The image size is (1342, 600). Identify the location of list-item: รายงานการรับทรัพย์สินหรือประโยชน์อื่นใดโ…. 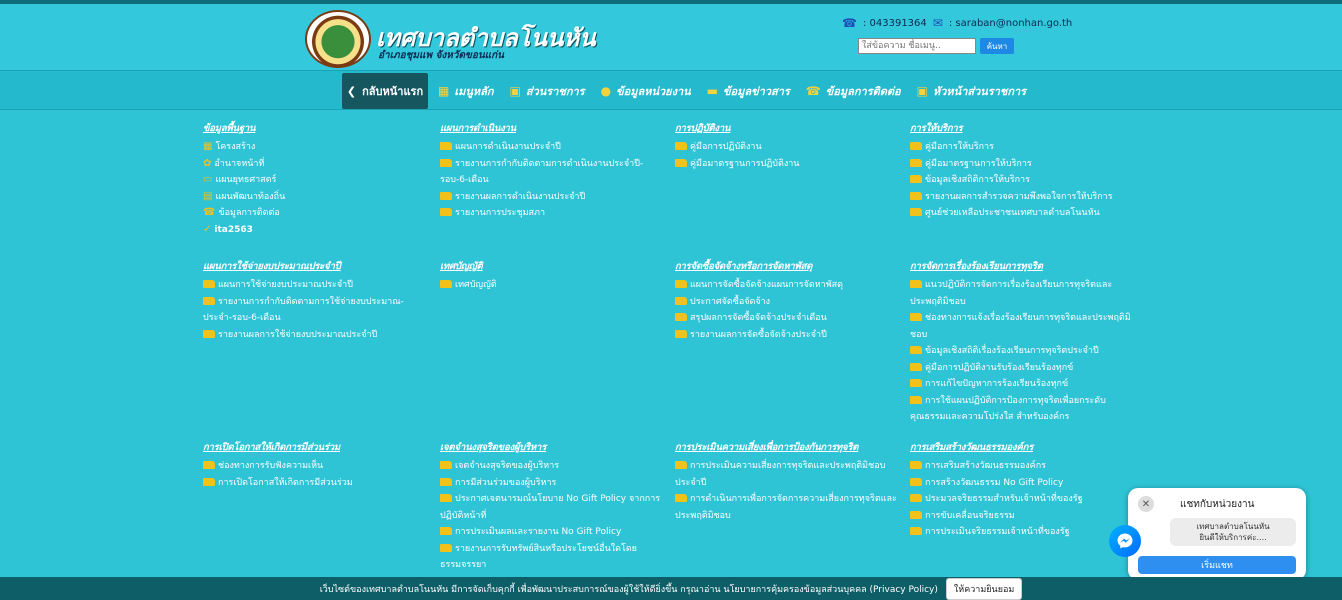
(554, 557).